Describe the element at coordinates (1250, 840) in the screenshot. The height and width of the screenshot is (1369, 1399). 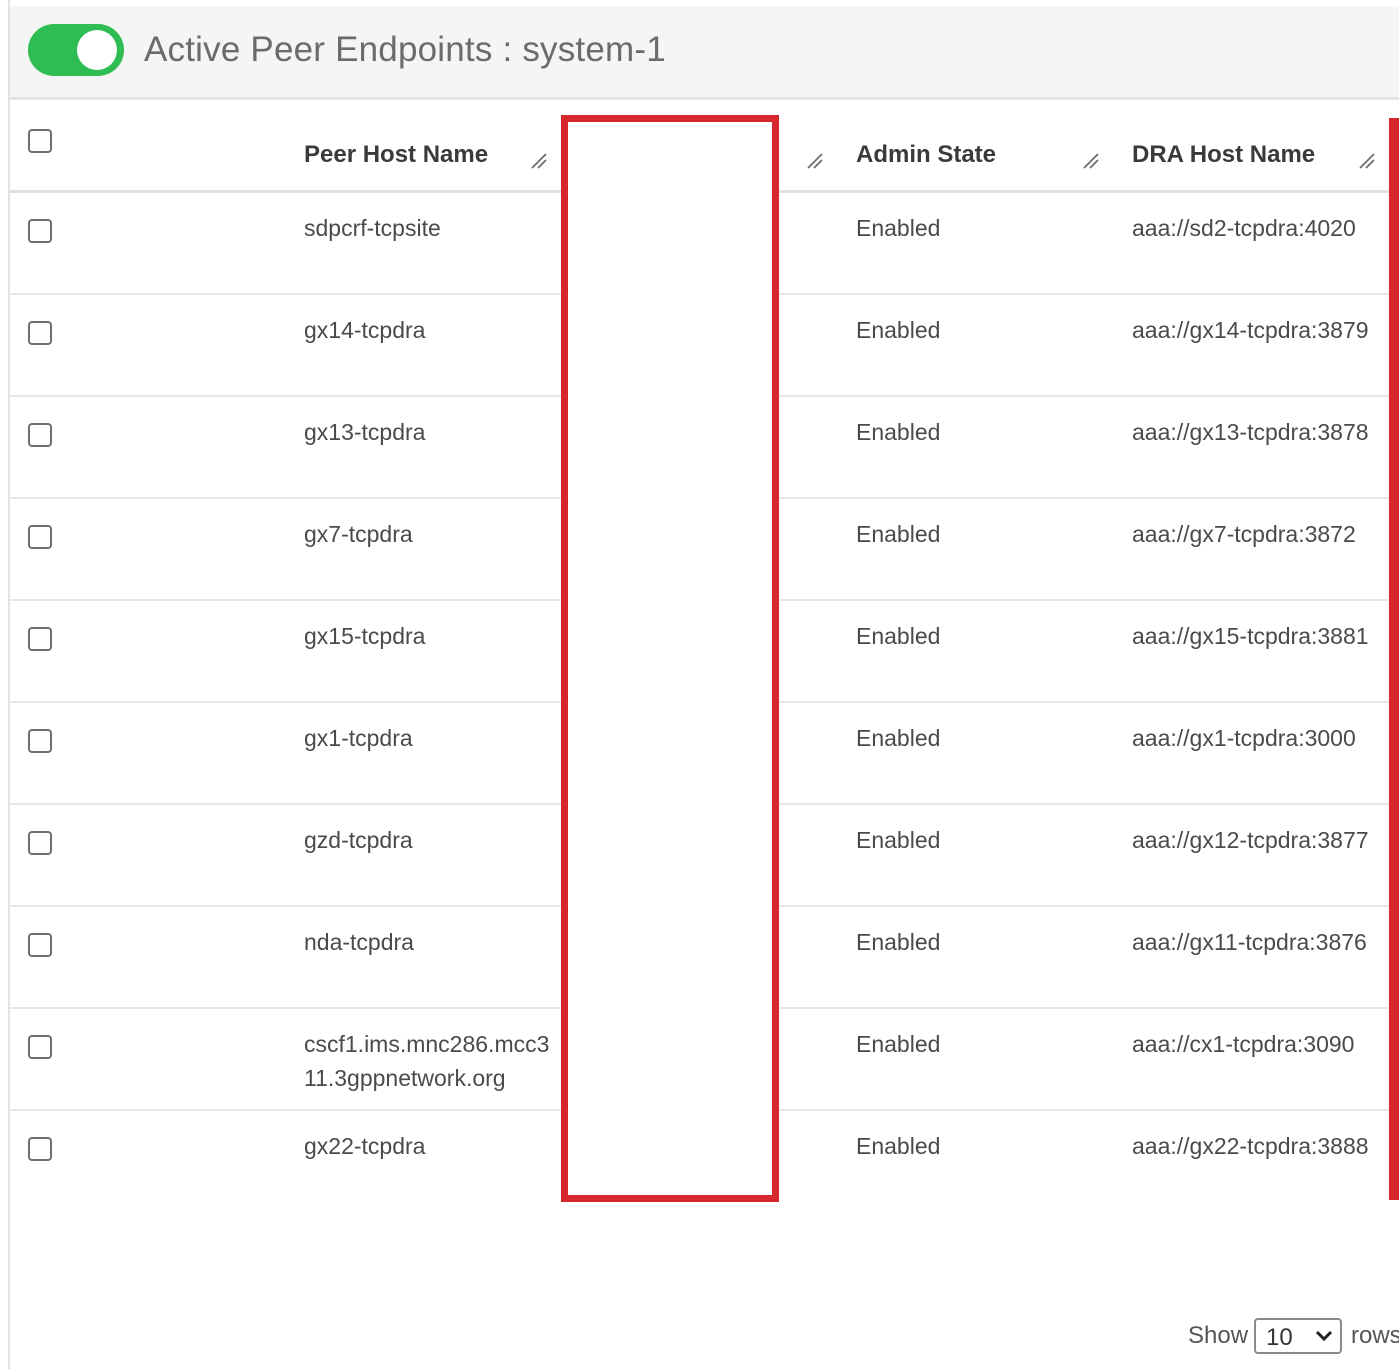
I see `dra-host-name-cell: aaa://gx12-tcpdra:3877` at that location.